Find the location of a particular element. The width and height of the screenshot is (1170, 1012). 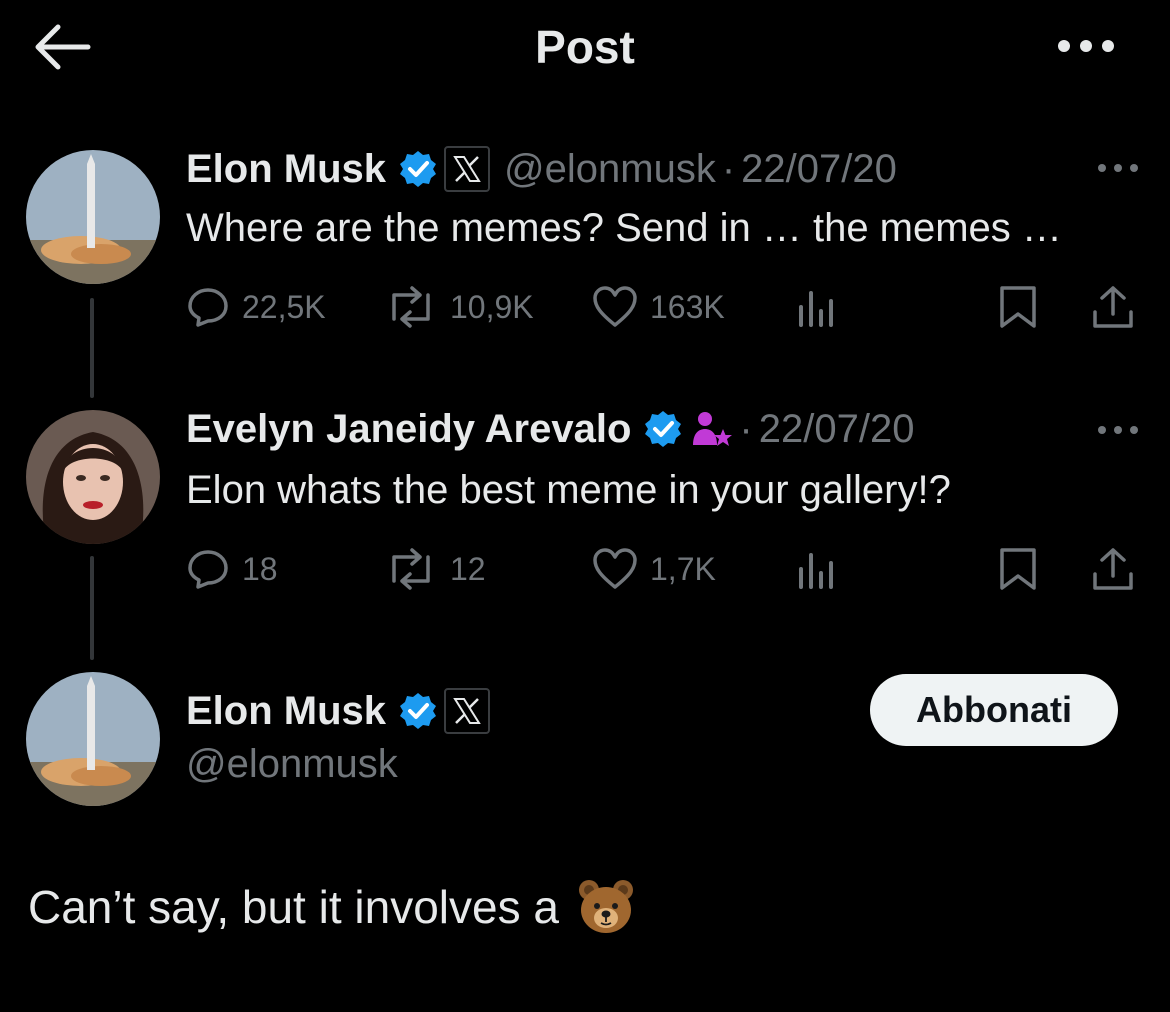

reply-button: 22,5K is located at coordinates (256, 307).